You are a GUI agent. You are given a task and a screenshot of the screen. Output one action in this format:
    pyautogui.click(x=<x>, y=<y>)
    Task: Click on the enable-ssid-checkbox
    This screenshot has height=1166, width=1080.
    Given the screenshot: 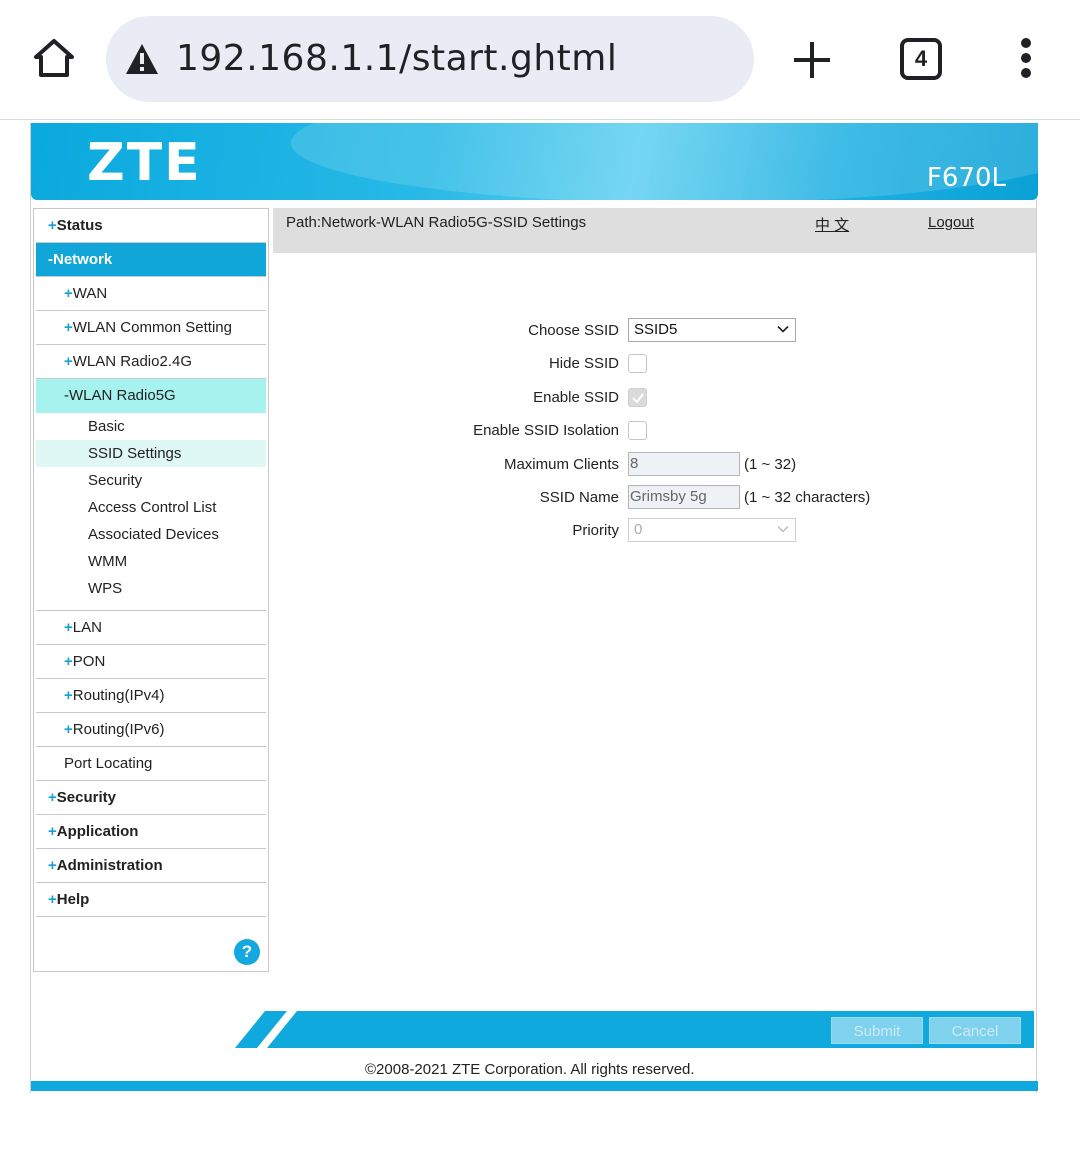 What is the action you would take?
    pyautogui.click(x=637, y=397)
    